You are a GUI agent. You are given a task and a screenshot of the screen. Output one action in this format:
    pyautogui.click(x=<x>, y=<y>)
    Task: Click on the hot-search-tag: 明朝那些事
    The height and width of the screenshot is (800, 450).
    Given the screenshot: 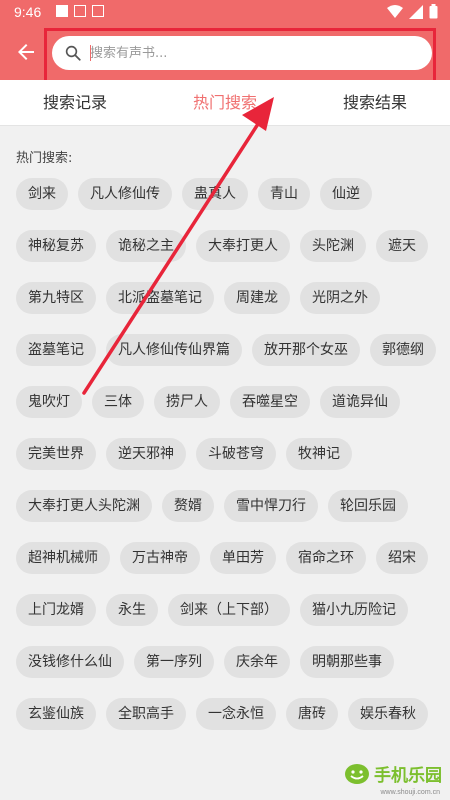 What is the action you would take?
    pyautogui.click(x=347, y=662)
    